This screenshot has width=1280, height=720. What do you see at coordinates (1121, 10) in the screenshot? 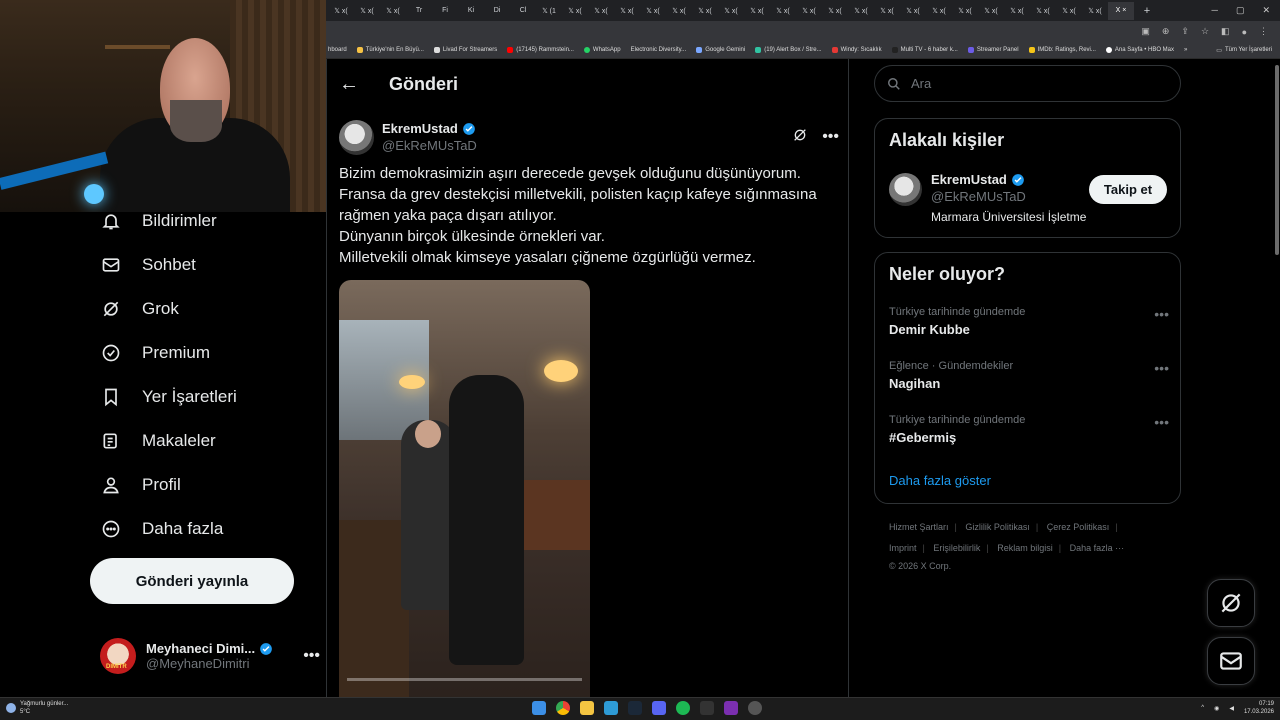
I see `browser-tab-active: X ×` at bounding box center [1121, 10].